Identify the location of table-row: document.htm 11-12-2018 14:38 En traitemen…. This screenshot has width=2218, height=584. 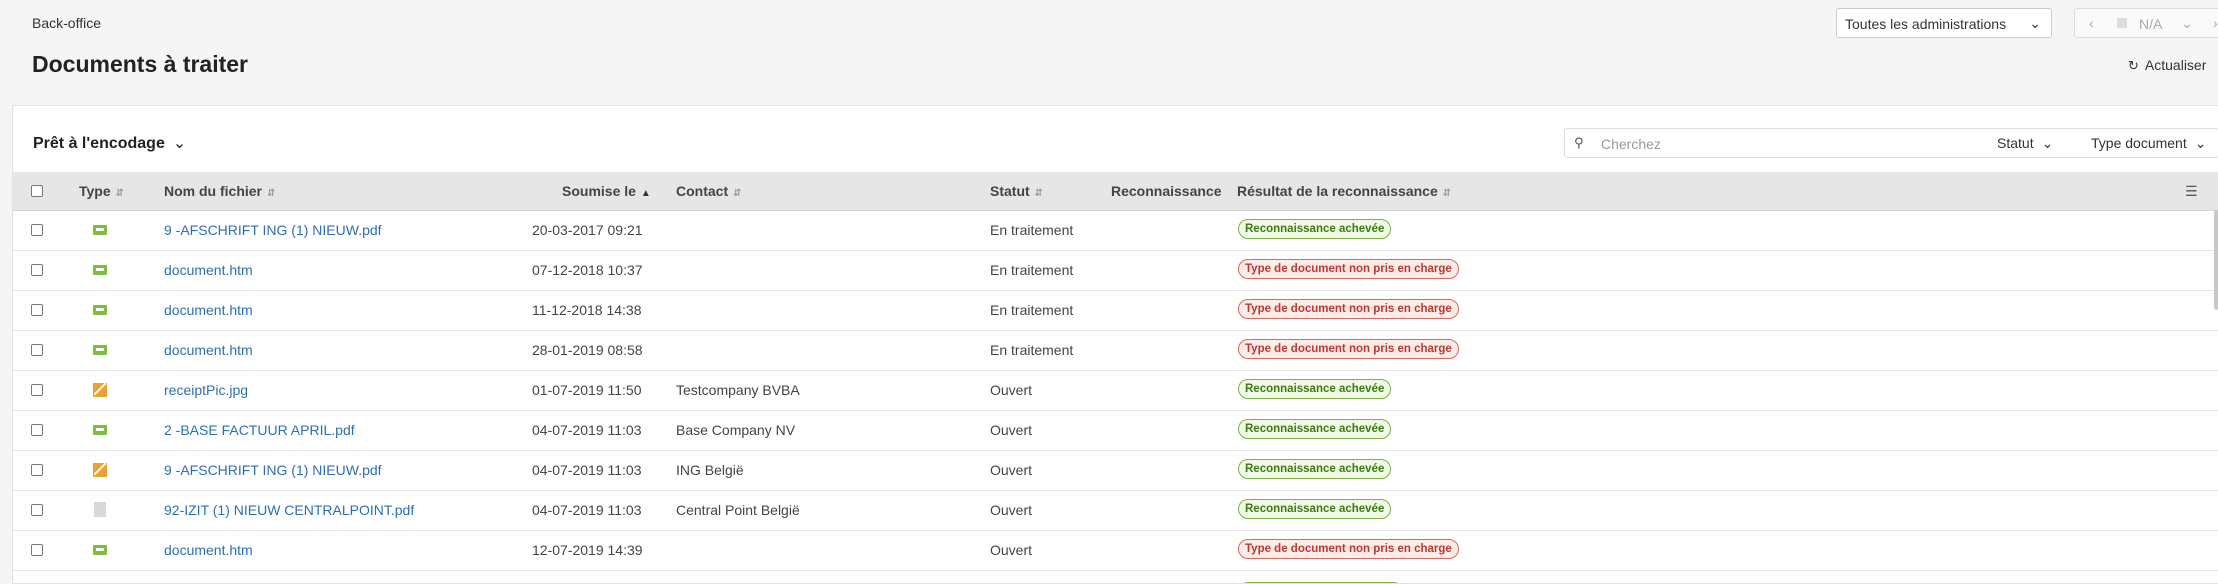
(1115, 310).